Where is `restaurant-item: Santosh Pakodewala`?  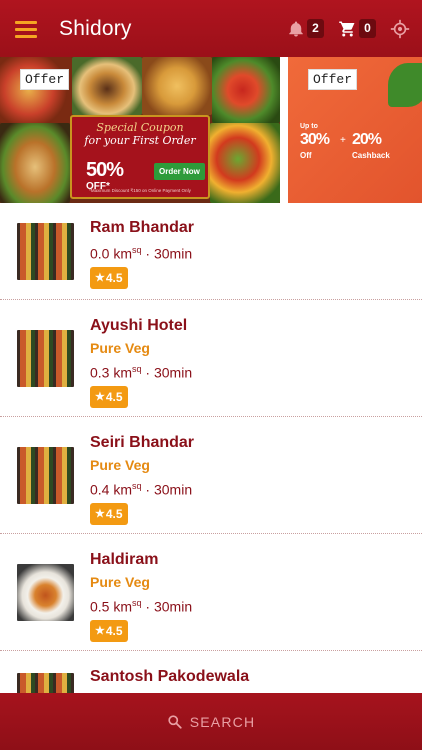 restaurant-item: Santosh Pakodewala is located at coordinates (211, 672).